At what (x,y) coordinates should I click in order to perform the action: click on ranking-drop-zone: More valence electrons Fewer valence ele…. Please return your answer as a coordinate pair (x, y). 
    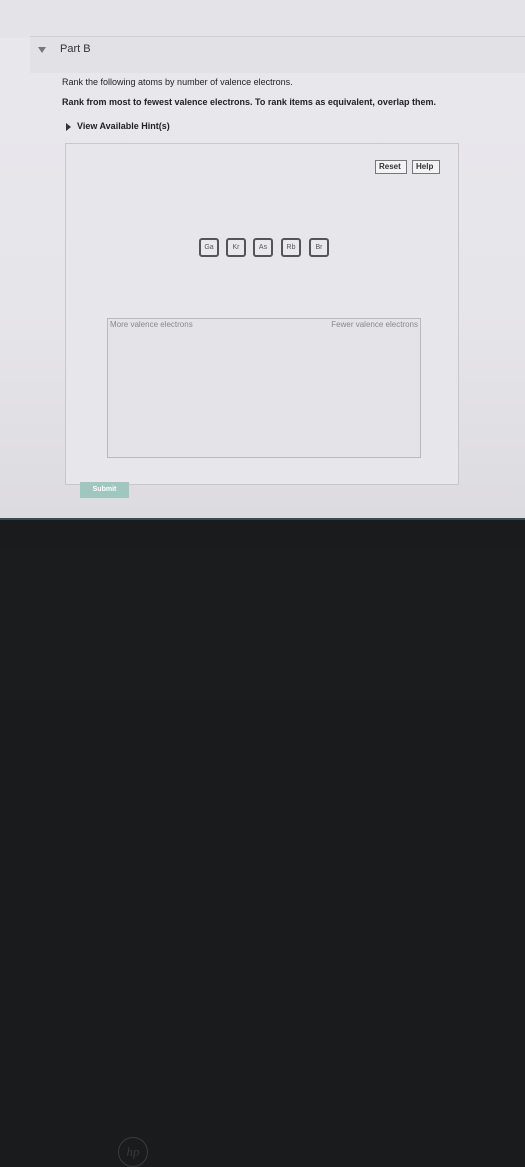
    Looking at the image, I should click on (264, 388).